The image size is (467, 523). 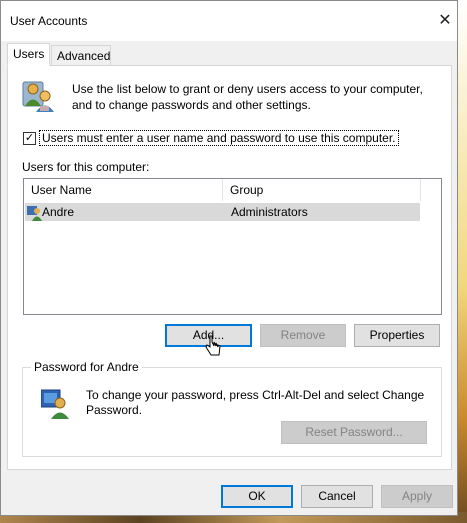 What do you see at coordinates (86, 367) in the screenshot?
I see `password-group-title: Password for Andre` at bounding box center [86, 367].